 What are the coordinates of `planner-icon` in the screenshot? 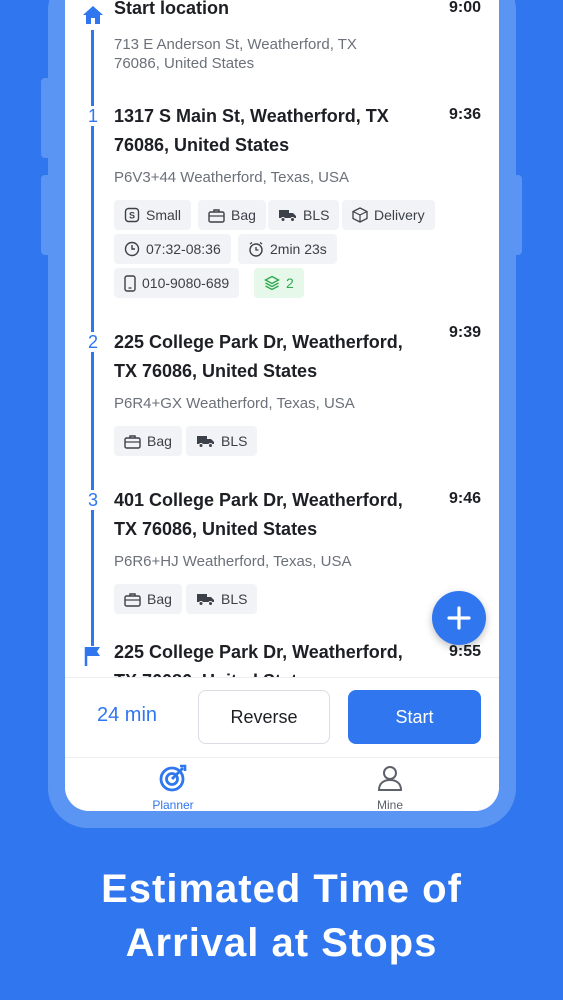 It's located at (173, 778).